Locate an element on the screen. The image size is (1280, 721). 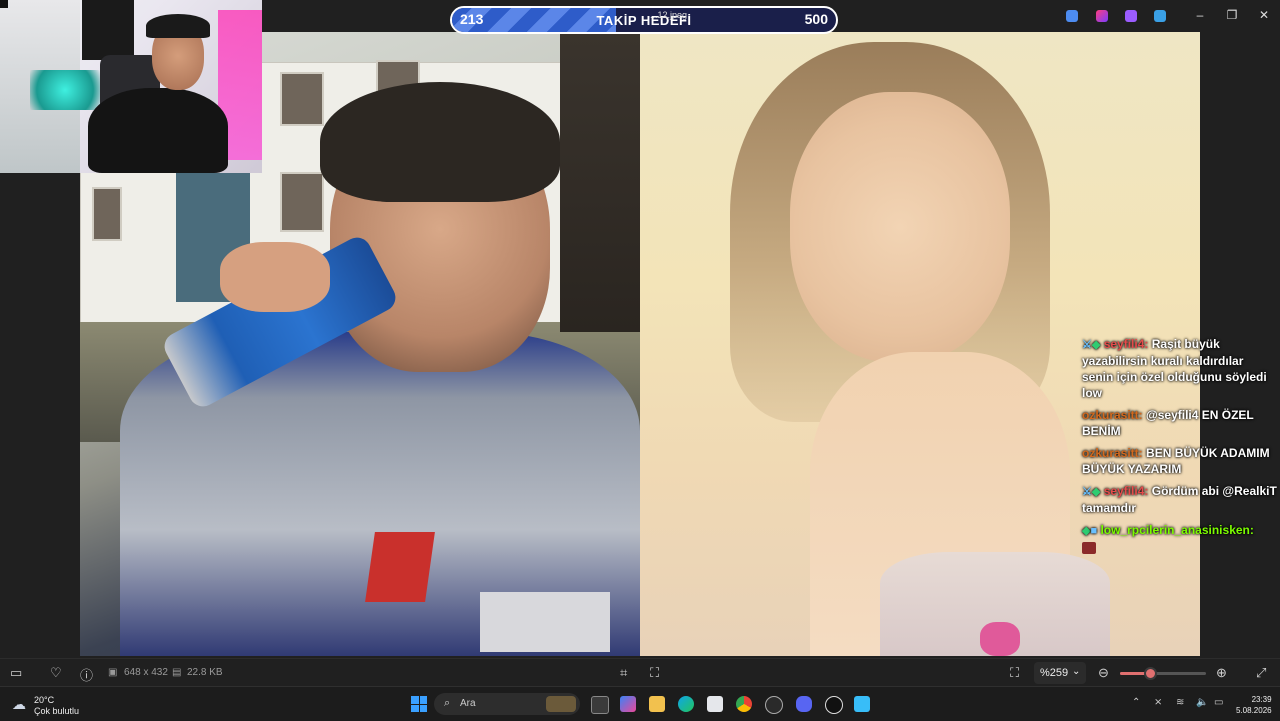
chevron-down-icon: ⌄ is located at coordinates (1076, 671).